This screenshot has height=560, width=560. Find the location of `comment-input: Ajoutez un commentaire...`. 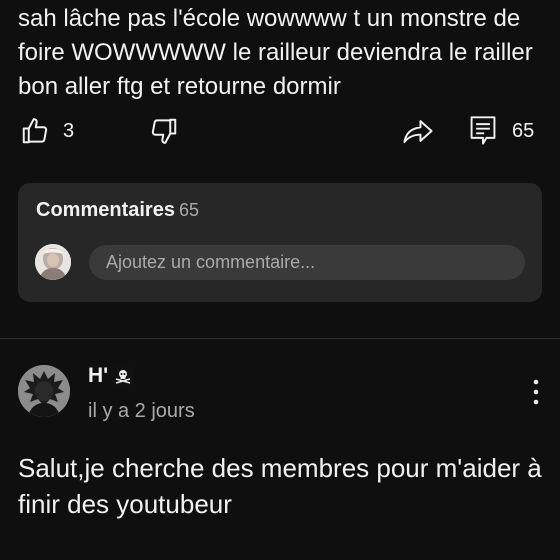

comment-input: Ajoutez un commentaire... is located at coordinates (307, 262).